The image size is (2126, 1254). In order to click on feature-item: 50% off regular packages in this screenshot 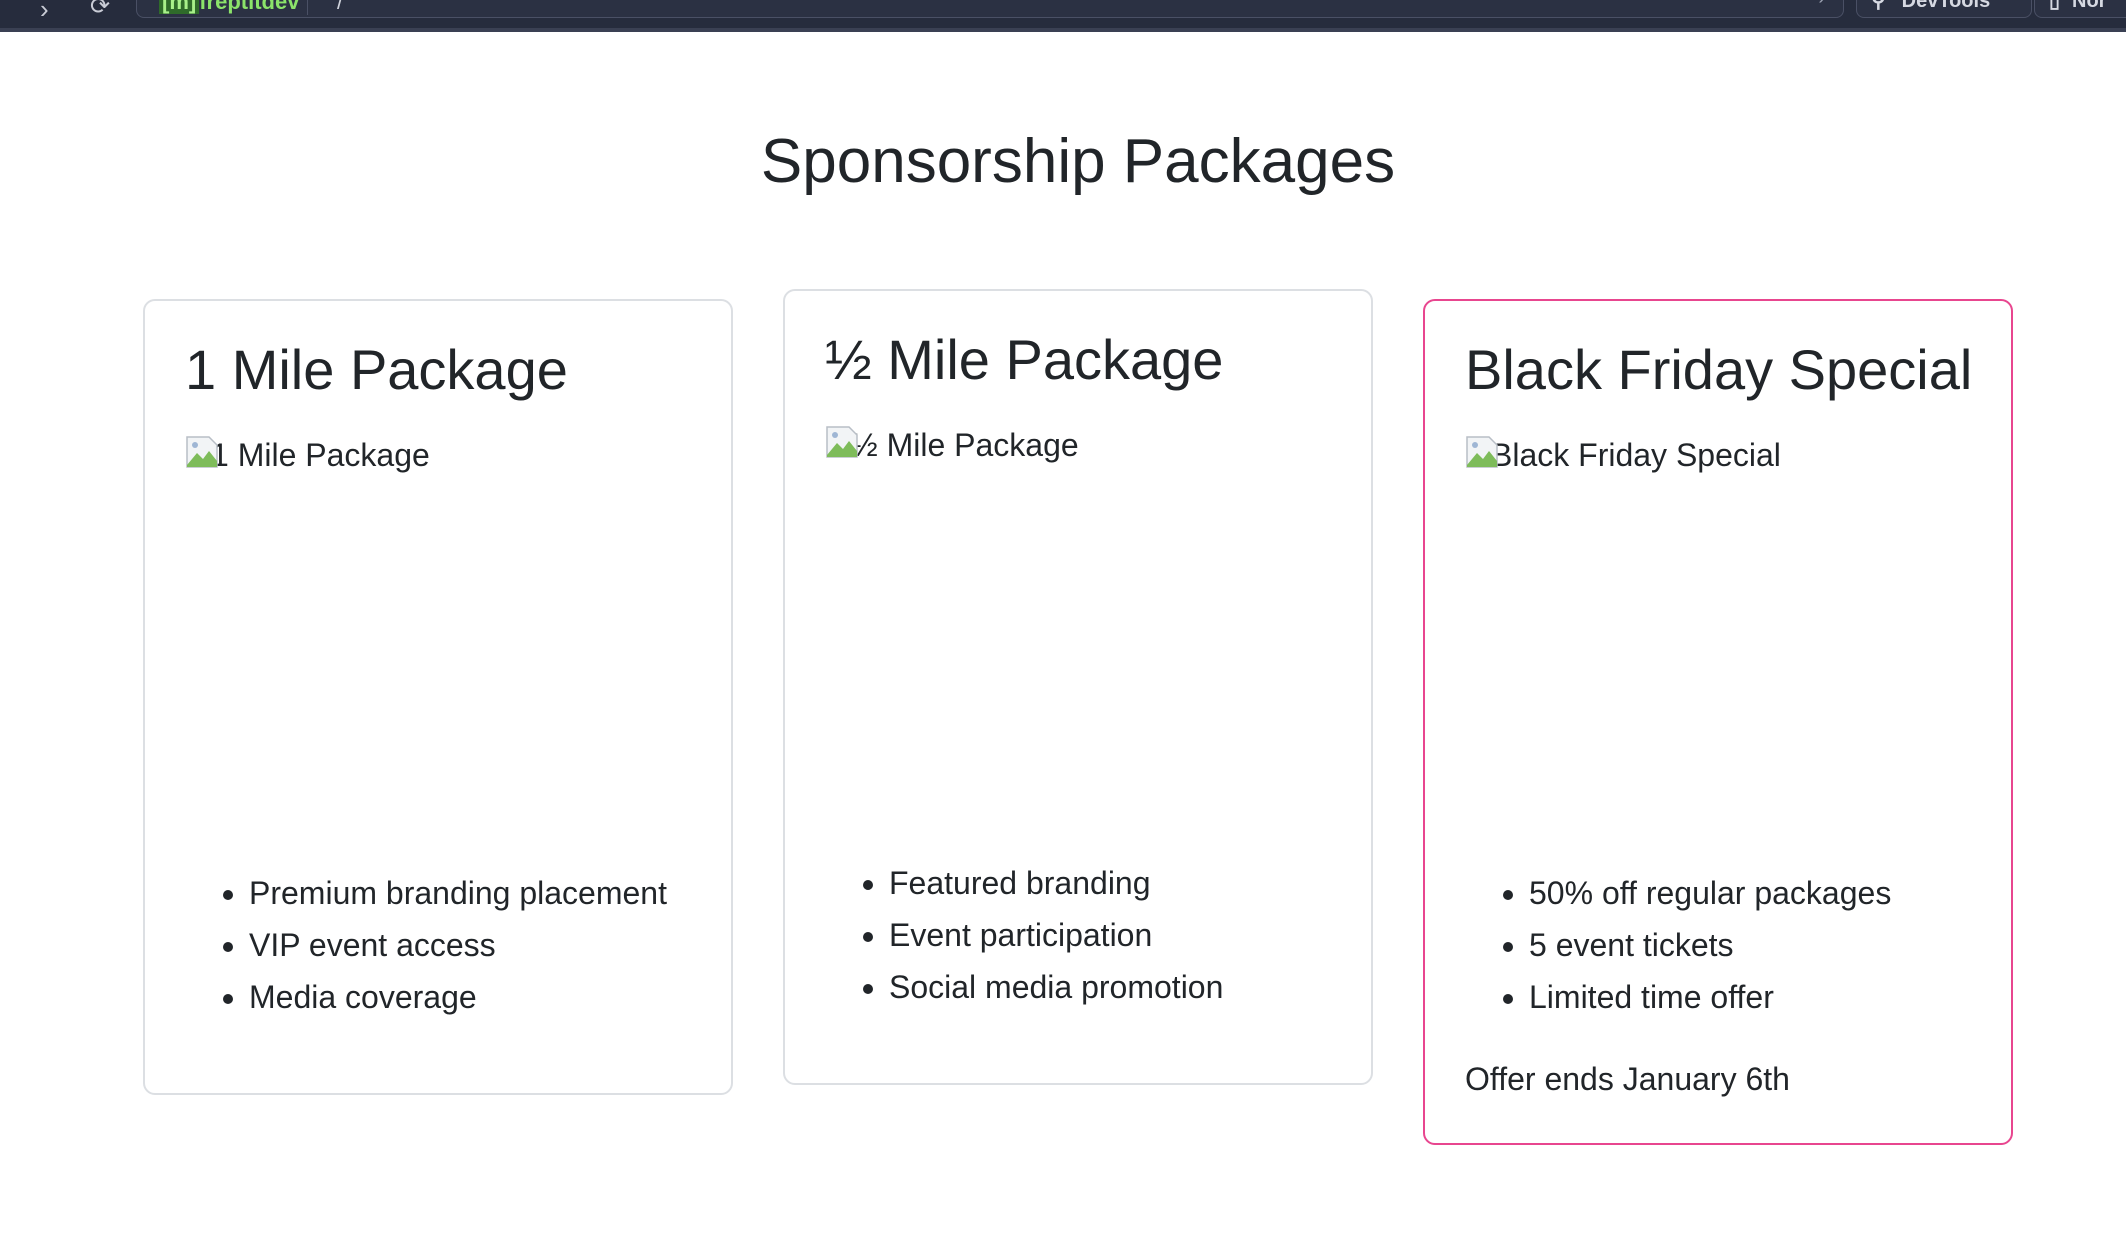, I will do `click(1710, 893)`.